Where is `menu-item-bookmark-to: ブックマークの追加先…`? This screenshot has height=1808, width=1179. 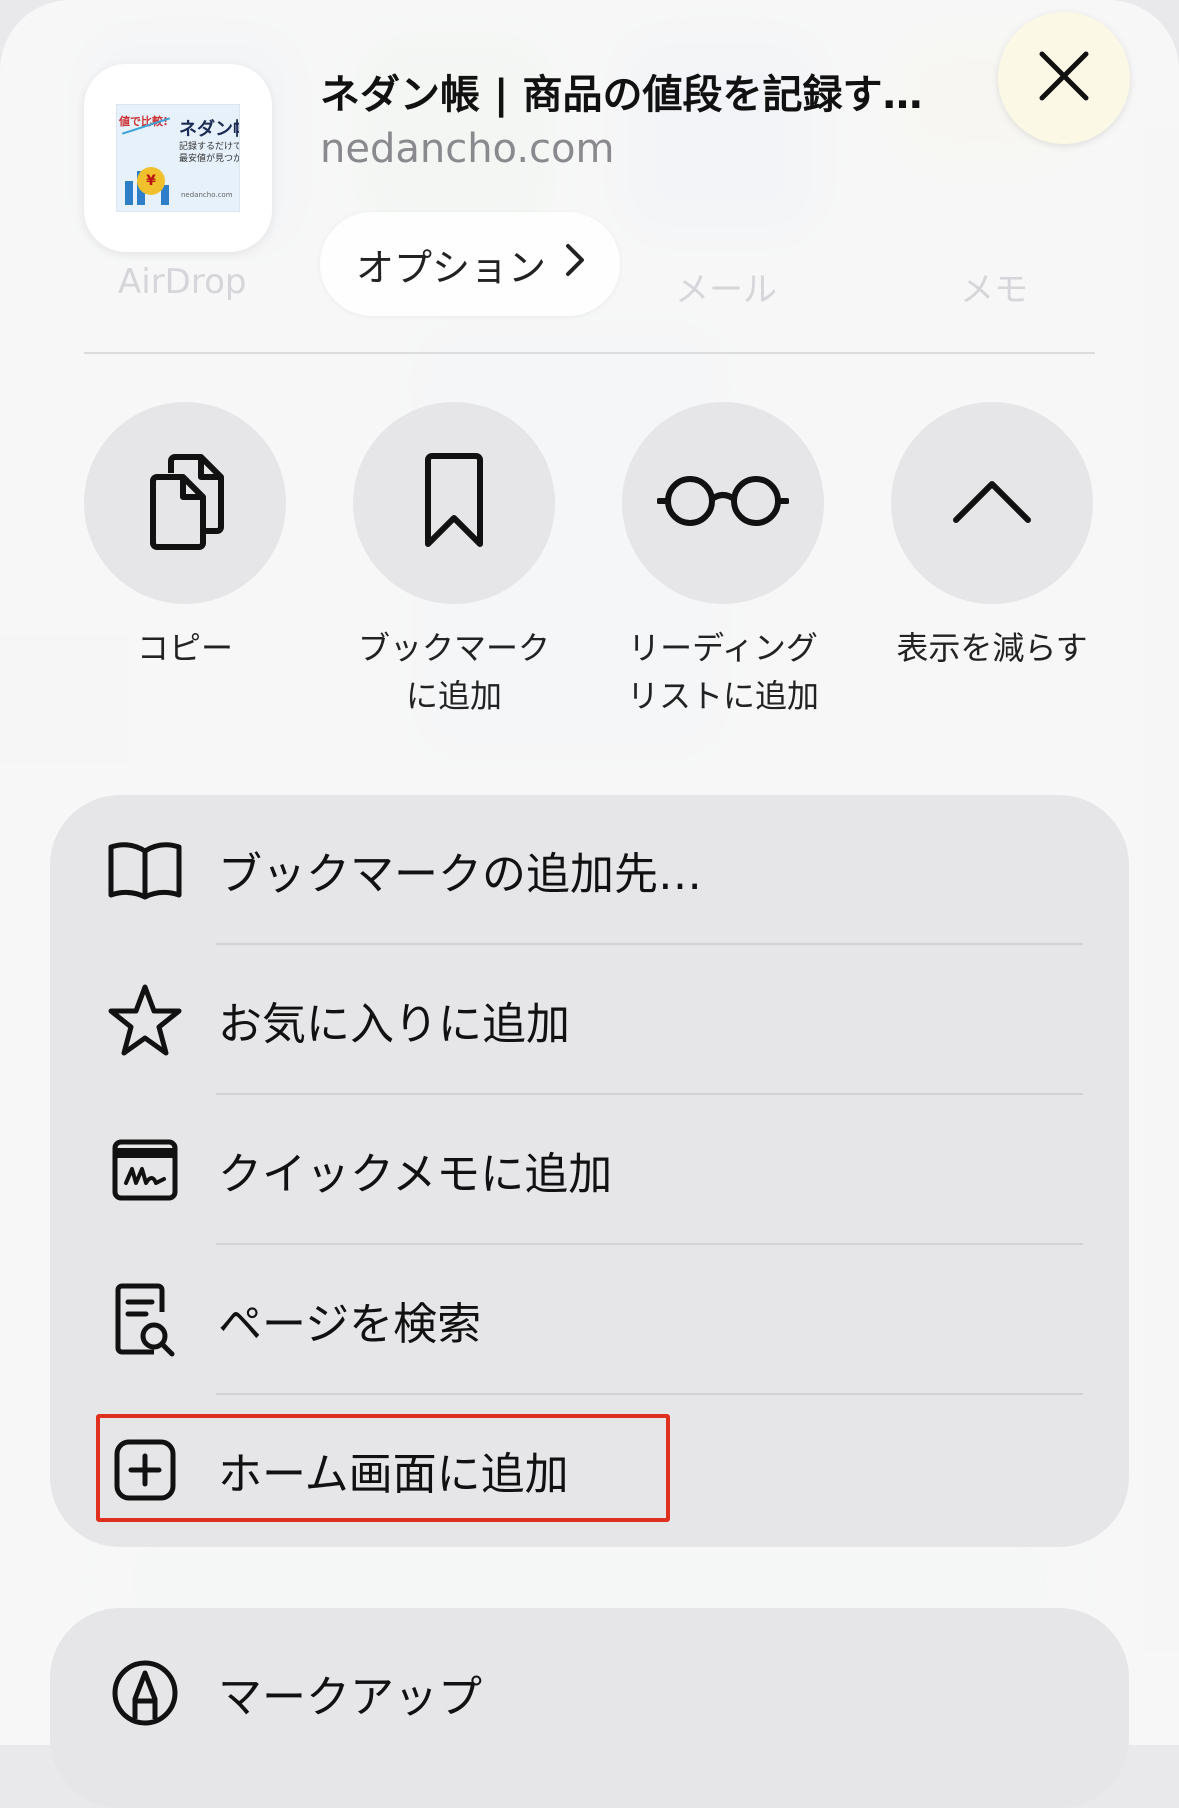
menu-item-bookmark-to: ブックマークの追加先… is located at coordinates (589, 870).